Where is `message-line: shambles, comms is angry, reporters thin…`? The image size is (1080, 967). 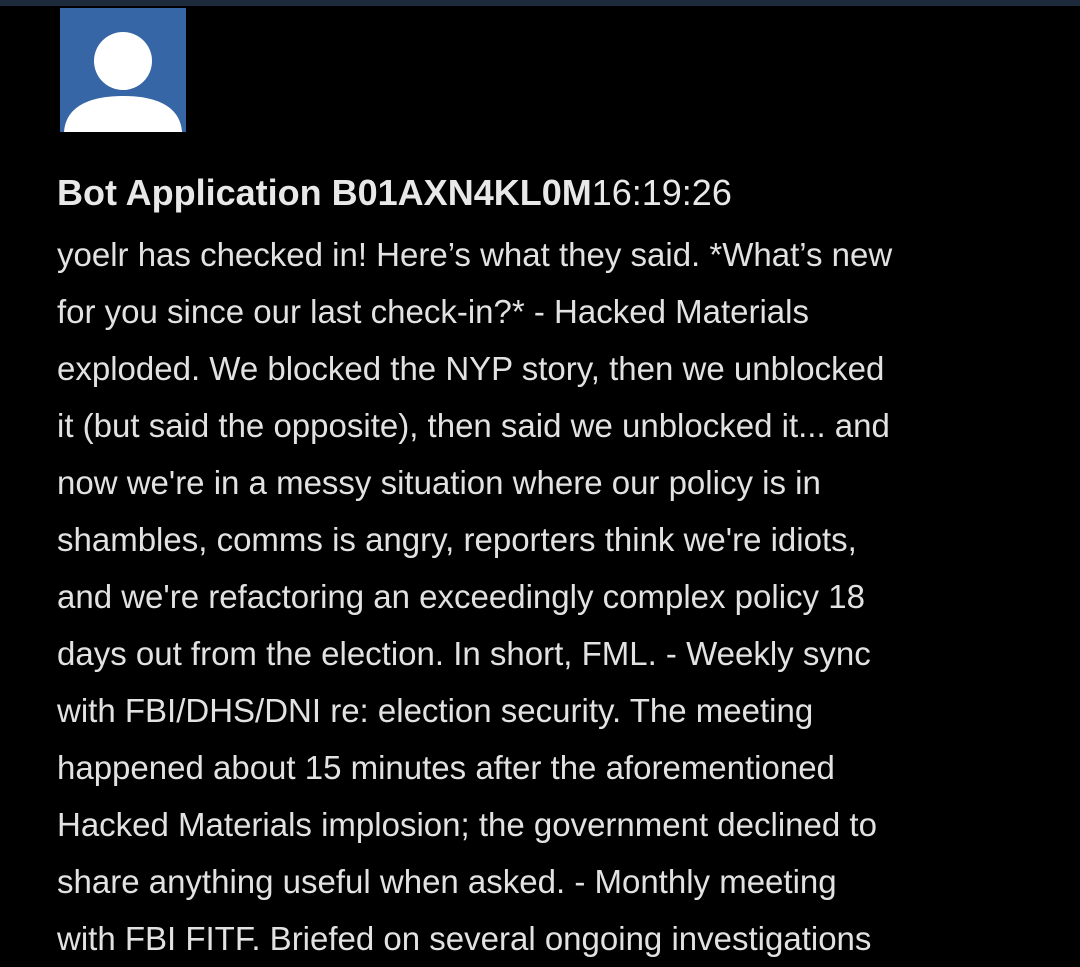
message-line: shambles, comms is angry, reporters thin… is located at coordinates (457, 539).